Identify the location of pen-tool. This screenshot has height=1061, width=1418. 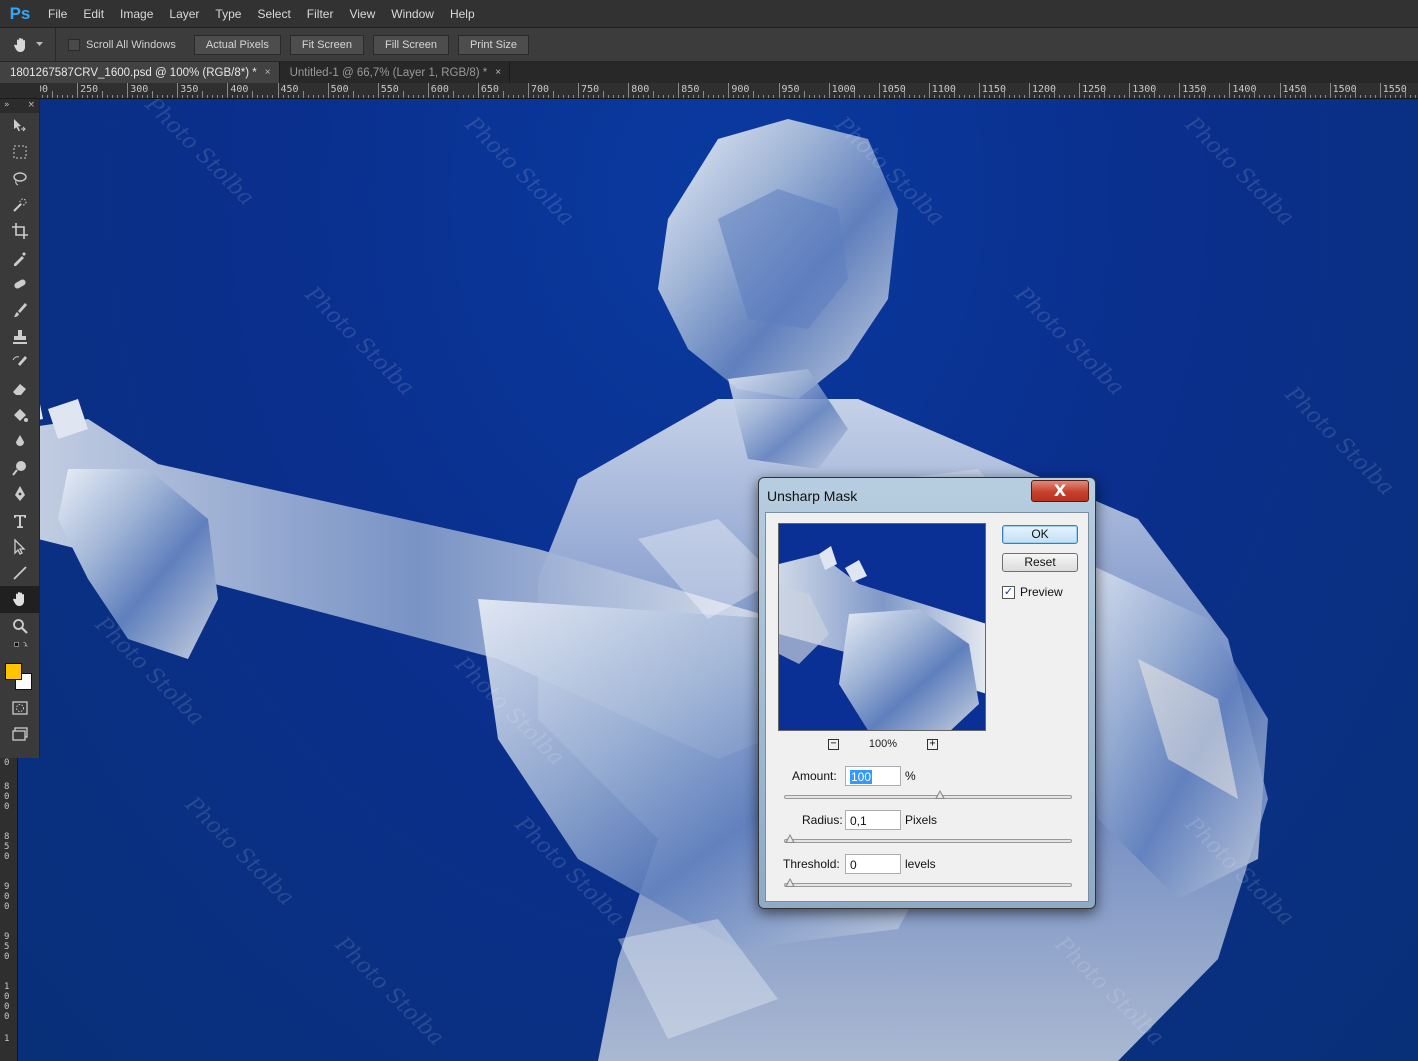
(20, 494).